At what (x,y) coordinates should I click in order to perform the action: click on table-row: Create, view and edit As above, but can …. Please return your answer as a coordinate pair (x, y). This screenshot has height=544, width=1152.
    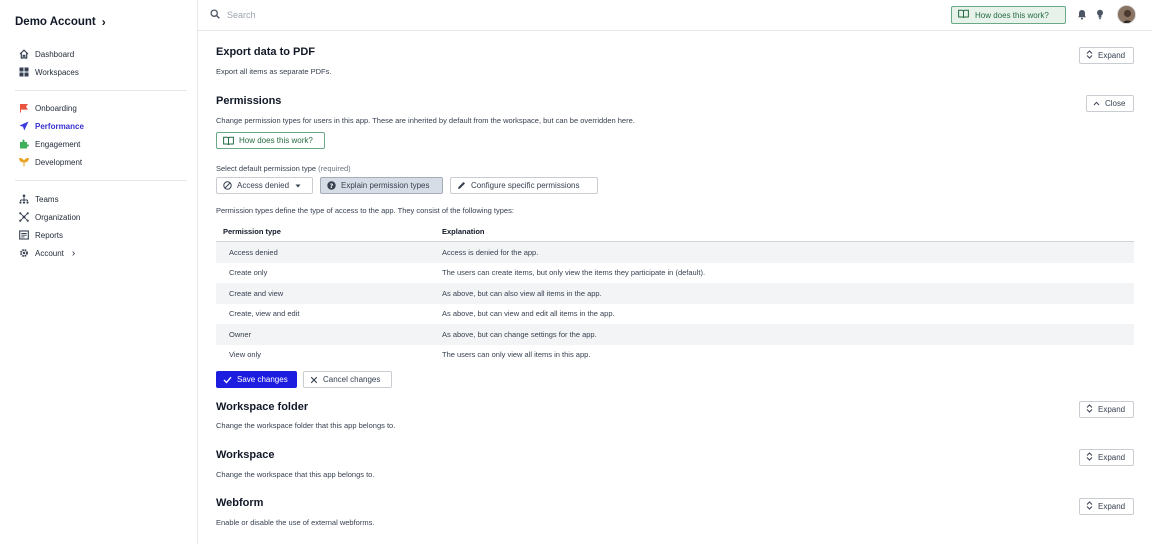
    Looking at the image, I should click on (675, 314).